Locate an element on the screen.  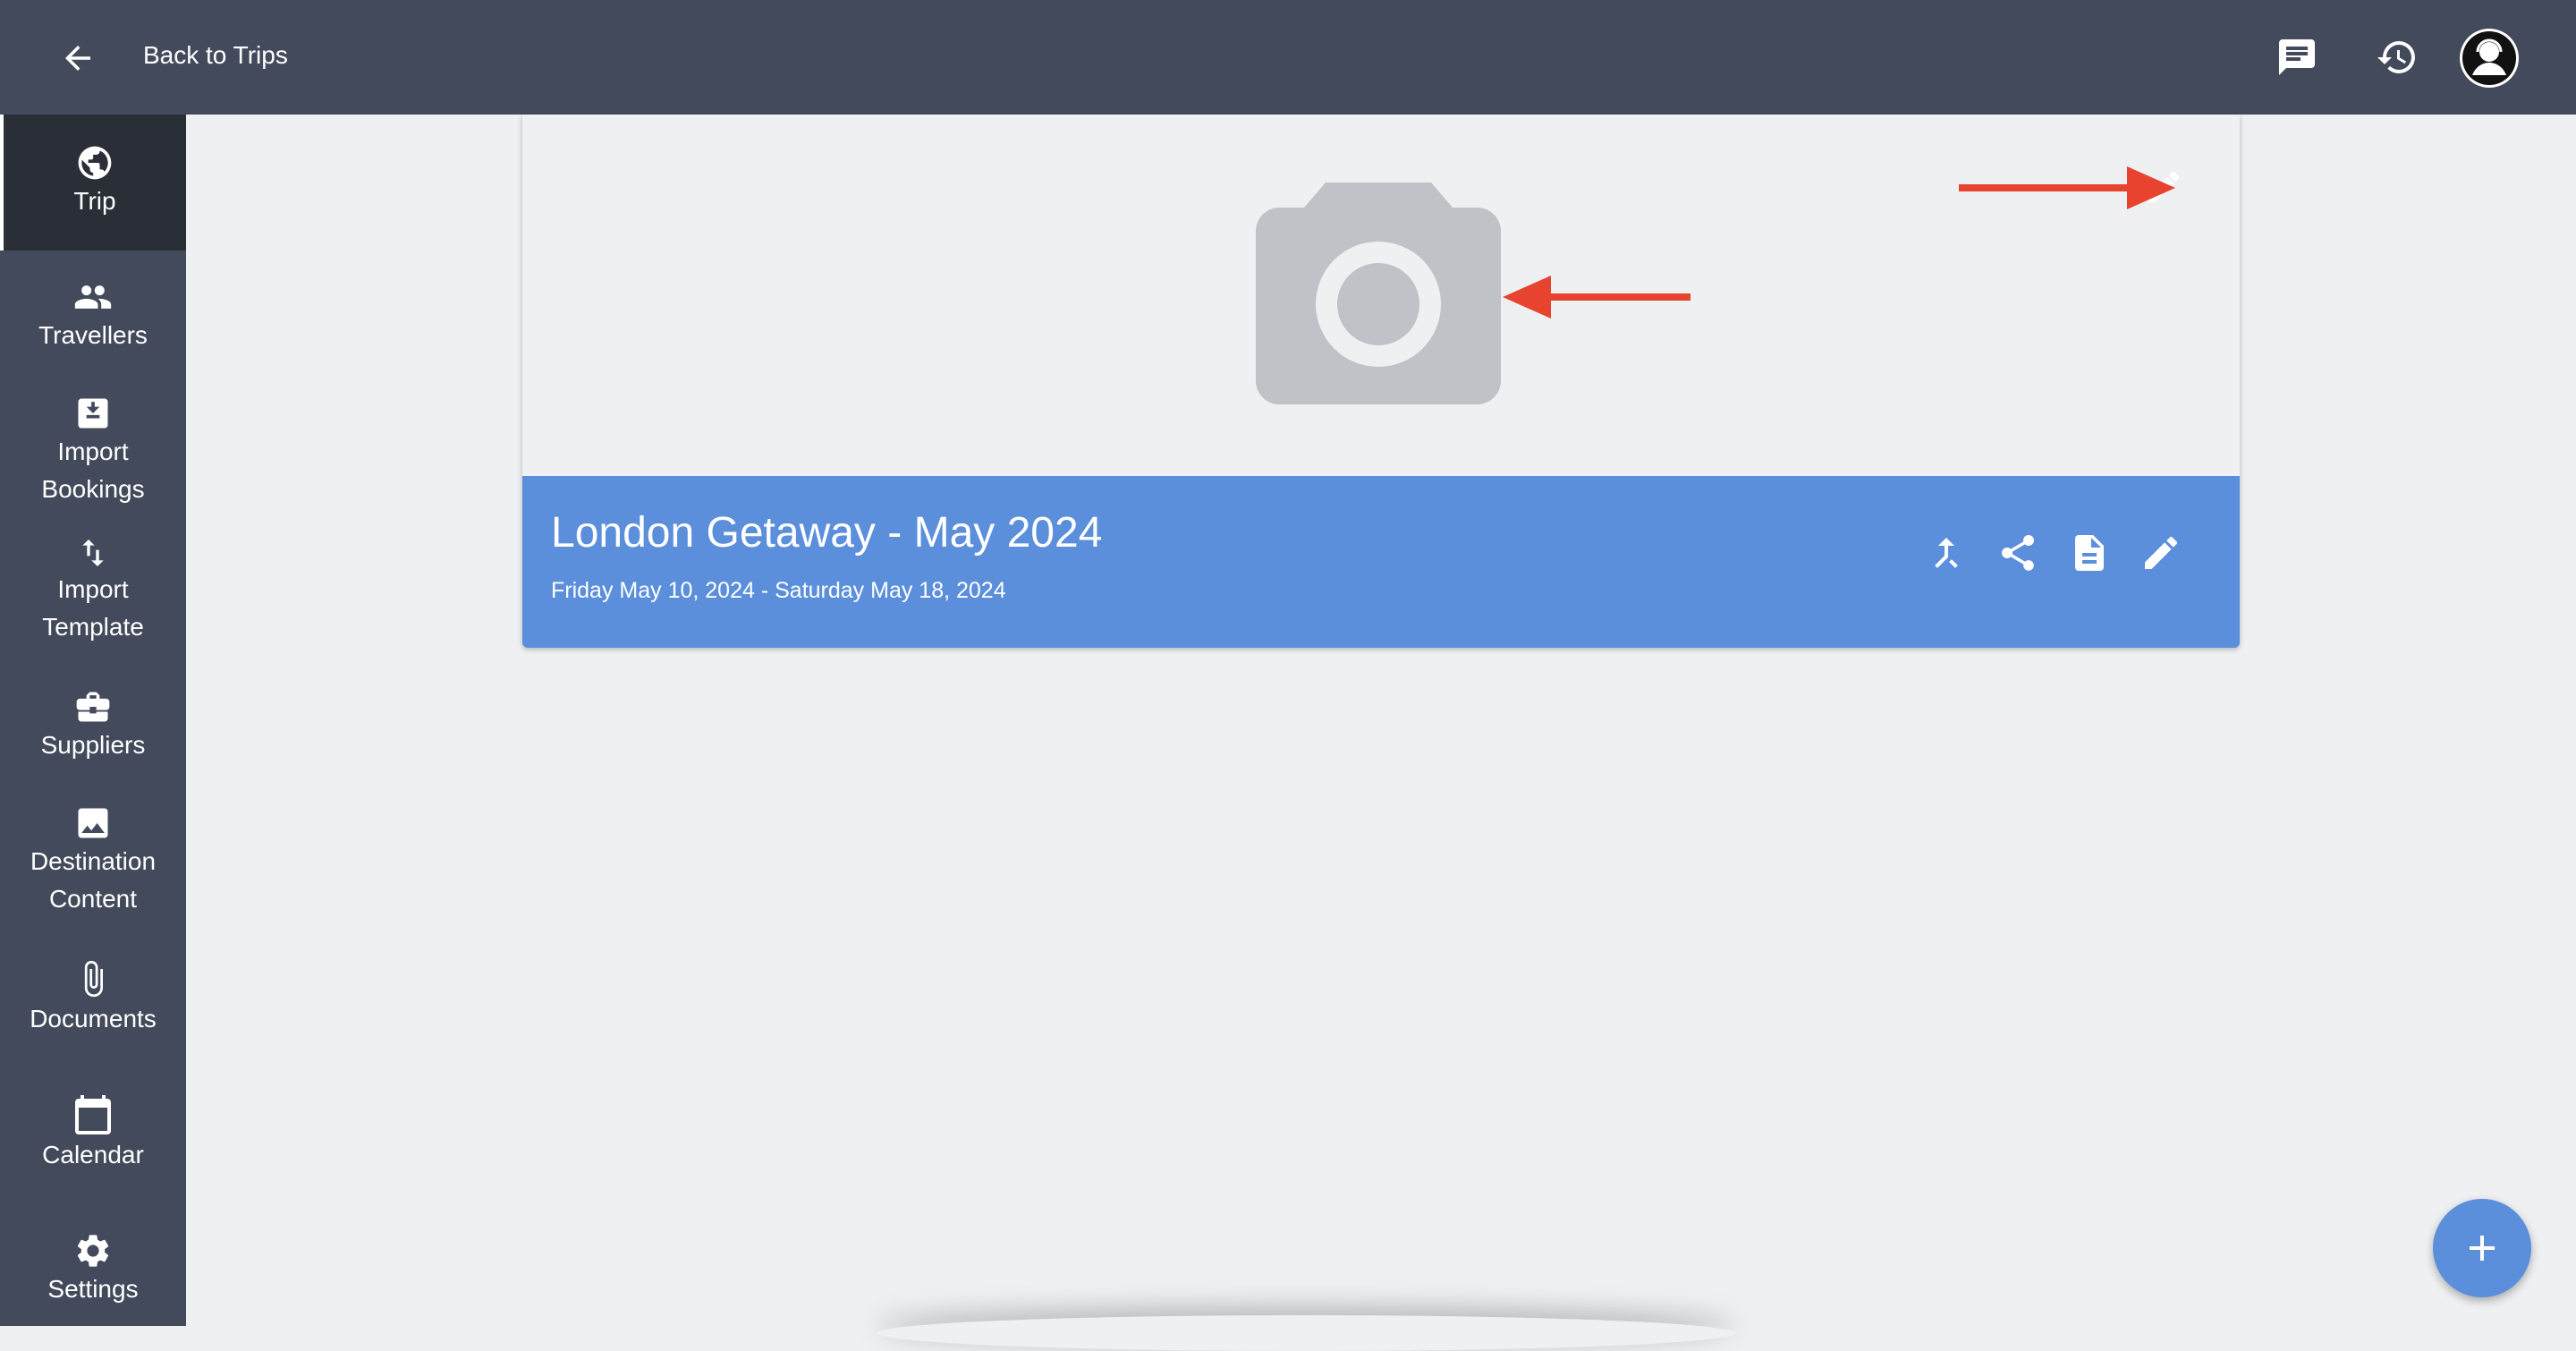
swap-vertical-icon is located at coordinates (93, 553).